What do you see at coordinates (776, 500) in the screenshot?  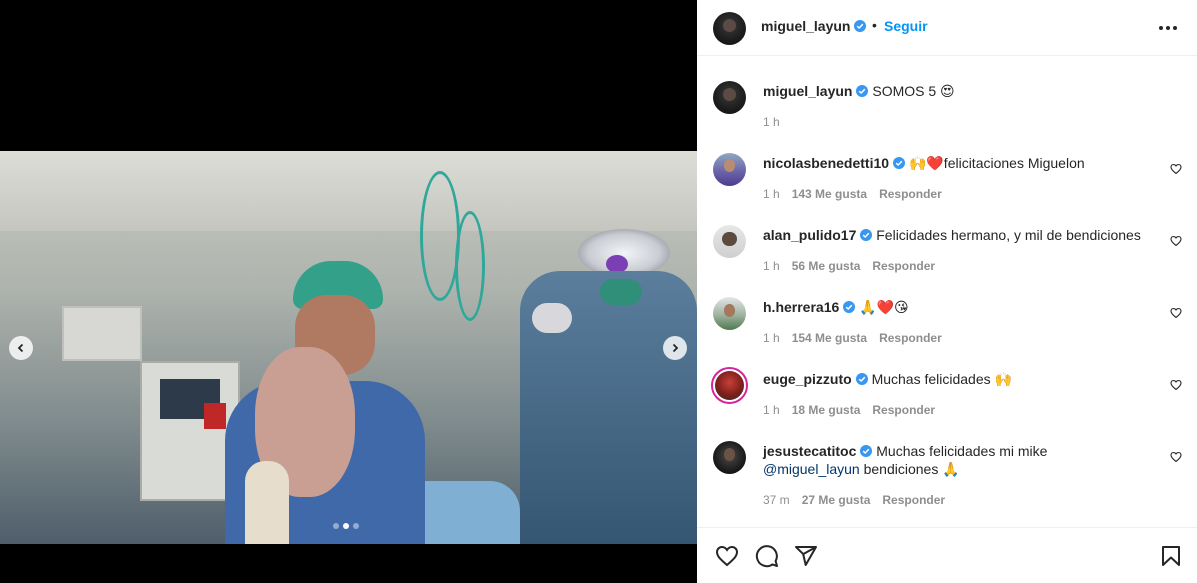 I see `comment-time: 37 m` at bounding box center [776, 500].